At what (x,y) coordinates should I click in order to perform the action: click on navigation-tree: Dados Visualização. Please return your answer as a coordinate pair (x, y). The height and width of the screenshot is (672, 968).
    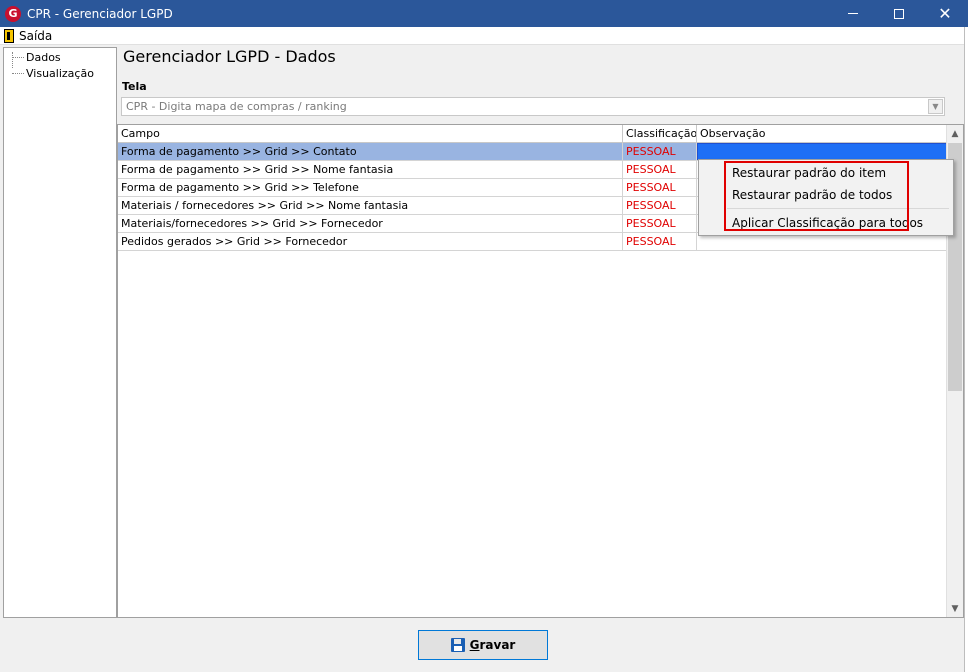
    Looking at the image, I should click on (60, 332).